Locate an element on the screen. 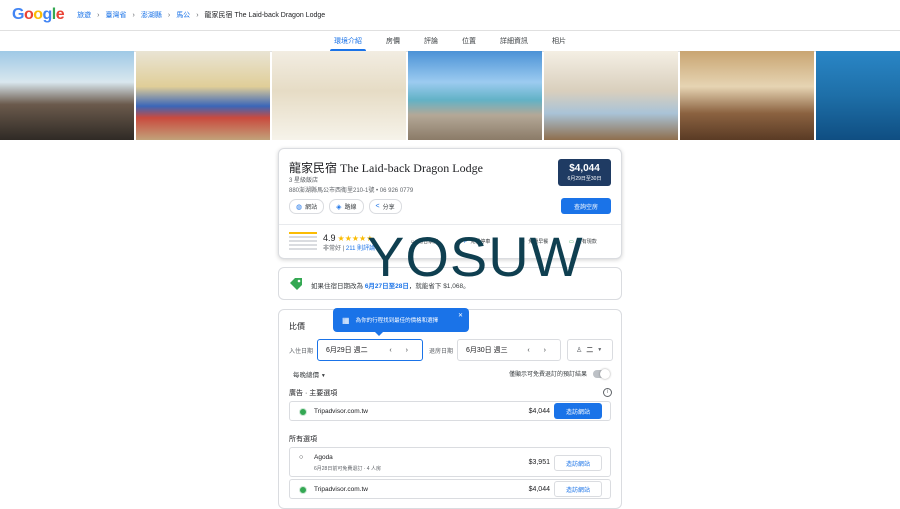 The height and width of the screenshot is (509, 900). offer-provider: Agoda is located at coordinates (323, 457).